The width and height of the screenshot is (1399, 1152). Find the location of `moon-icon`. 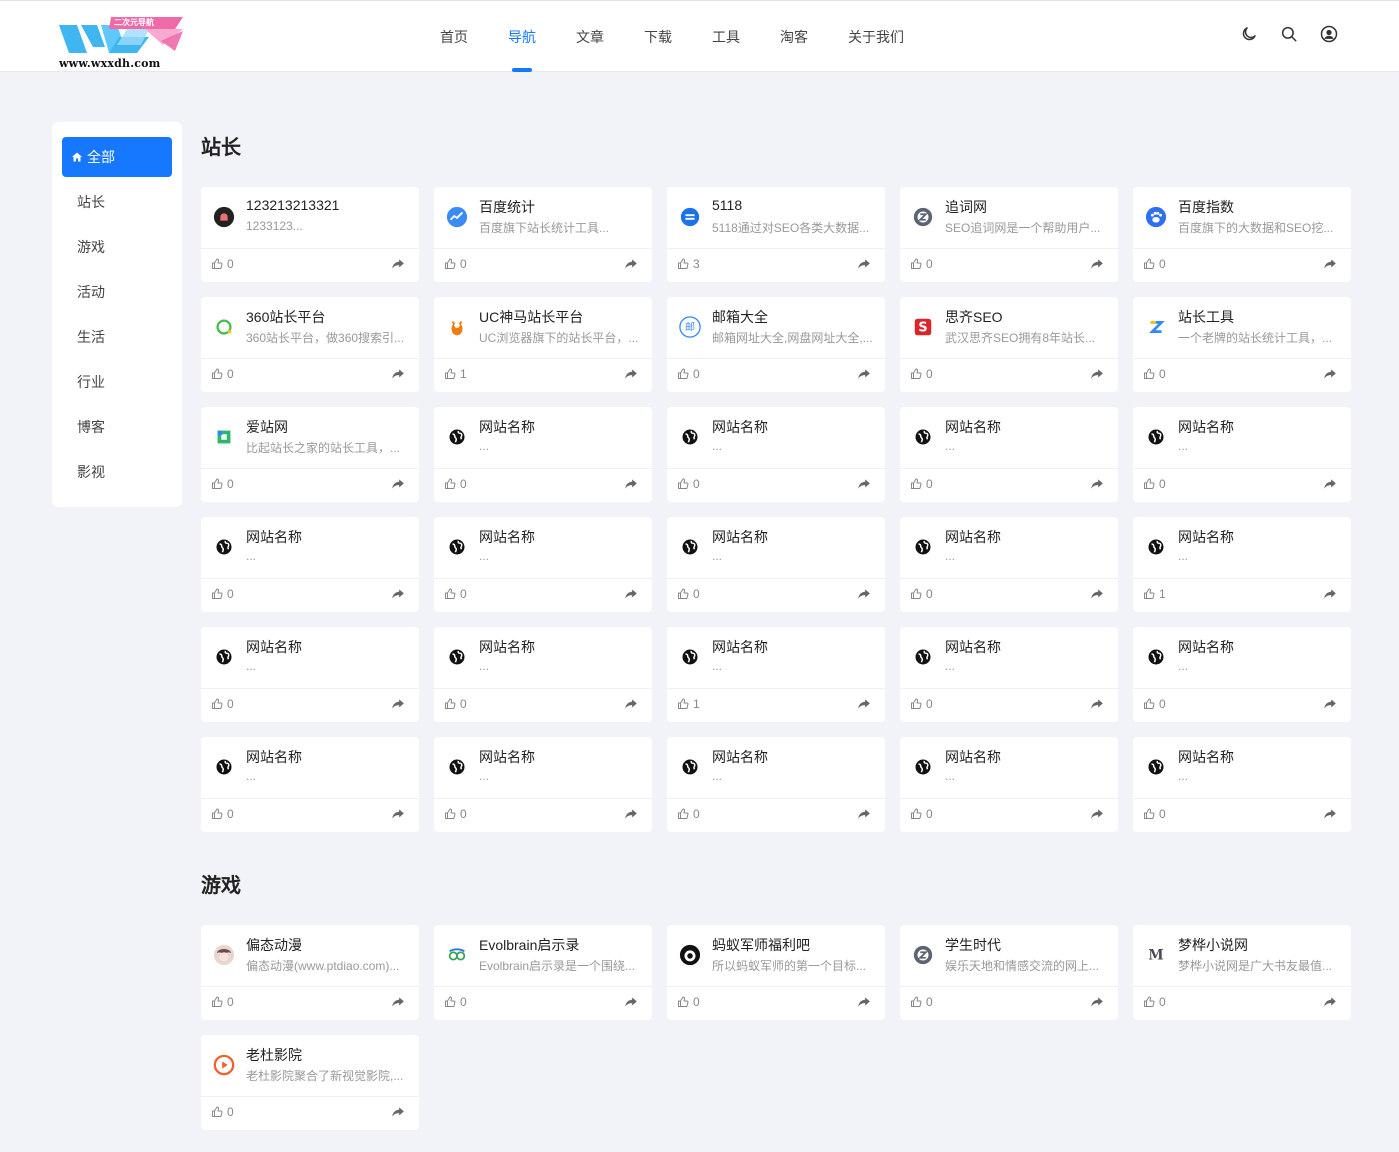

moon-icon is located at coordinates (1249, 34).